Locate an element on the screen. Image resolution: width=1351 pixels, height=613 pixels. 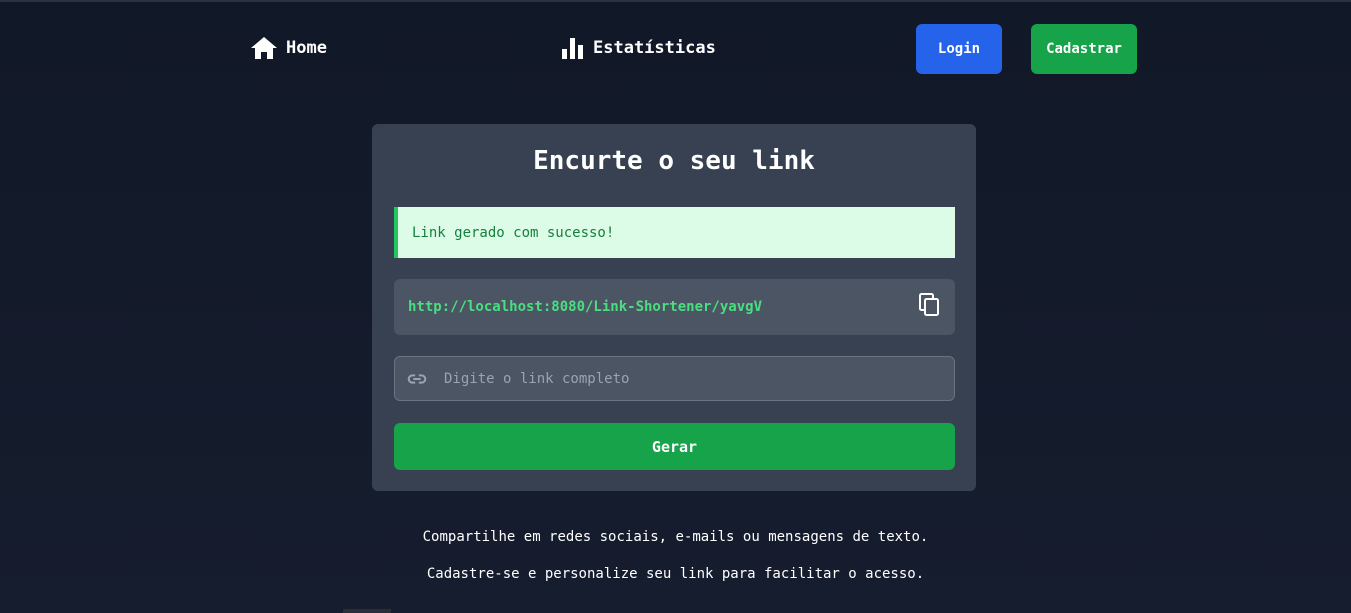
nav-statistics-label: Estatísticas is located at coordinates (654, 48).